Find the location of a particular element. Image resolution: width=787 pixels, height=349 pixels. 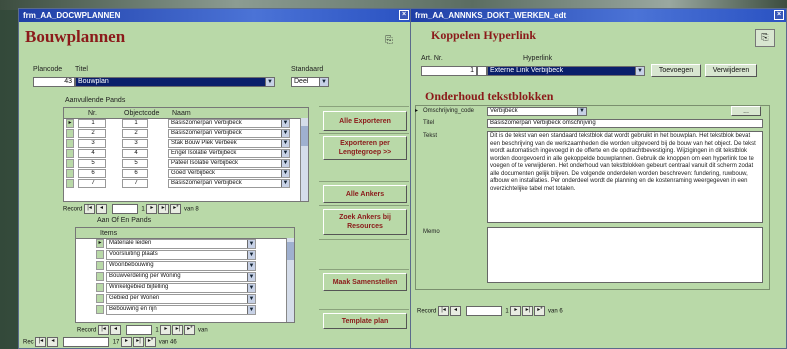

row-name-cell: Pateel Isolatie Verbijbeck ▼ is located at coordinates (229, 163).